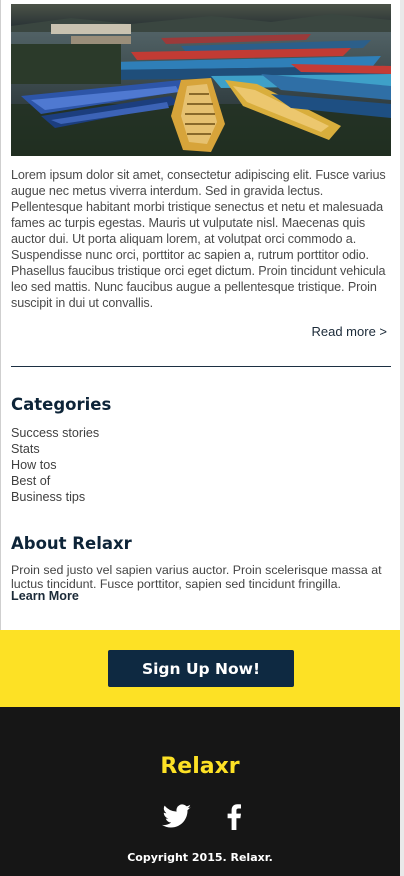 The width and height of the screenshot is (404, 876). Describe the element at coordinates (349, 331) in the screenshot. I see `read-more-link: Read more >` at that location.